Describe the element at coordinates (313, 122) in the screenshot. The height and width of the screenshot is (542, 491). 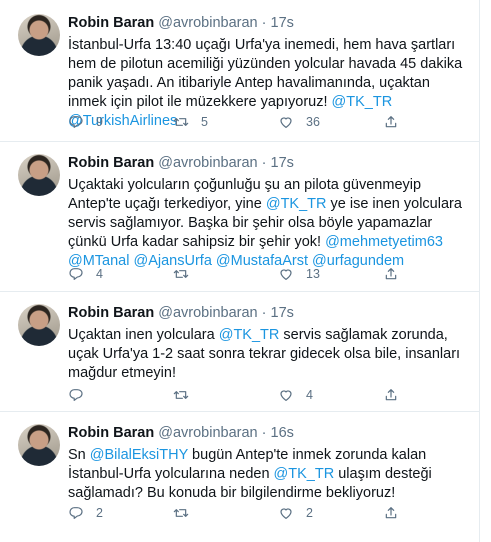
I see `like-count: 36` at that location.